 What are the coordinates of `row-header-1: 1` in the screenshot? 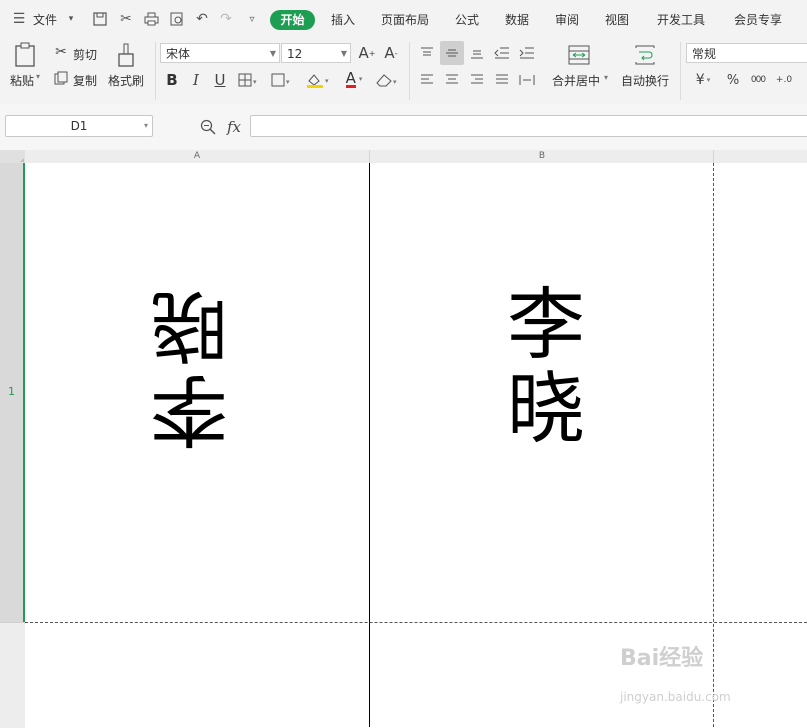 It's located at (12, 392).